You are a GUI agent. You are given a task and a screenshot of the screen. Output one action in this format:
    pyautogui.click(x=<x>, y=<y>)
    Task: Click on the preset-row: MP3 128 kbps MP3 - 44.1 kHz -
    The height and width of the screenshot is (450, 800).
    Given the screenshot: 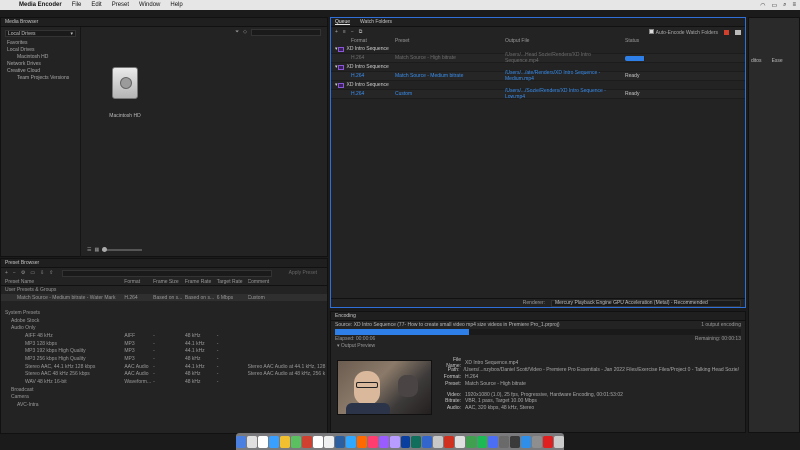 What is the action you would take?
    pyautogui.click(x=164, y=344)
    